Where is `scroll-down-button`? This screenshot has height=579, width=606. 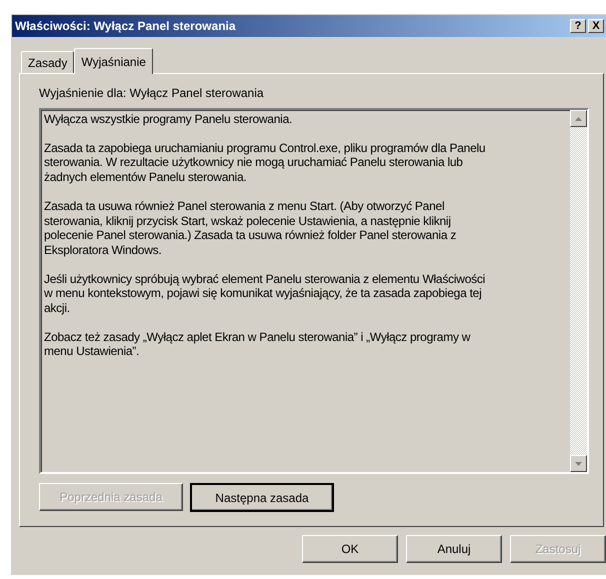 scroll-down-button is located at coordinates (578, 463).